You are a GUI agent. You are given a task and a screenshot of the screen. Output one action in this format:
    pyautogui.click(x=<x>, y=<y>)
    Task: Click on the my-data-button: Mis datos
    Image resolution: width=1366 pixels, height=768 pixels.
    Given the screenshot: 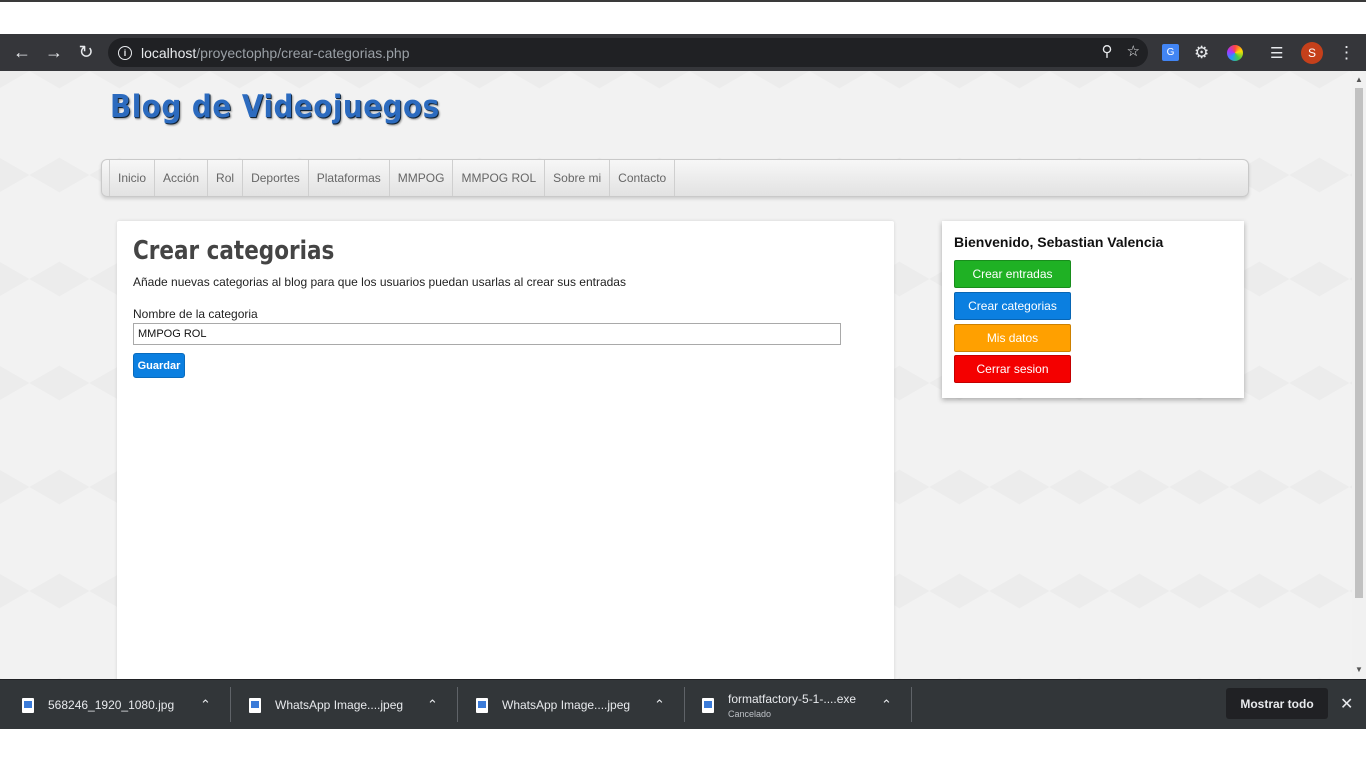 What is the action you would take?
    pyautogui.click(x=1012, y=338)
    